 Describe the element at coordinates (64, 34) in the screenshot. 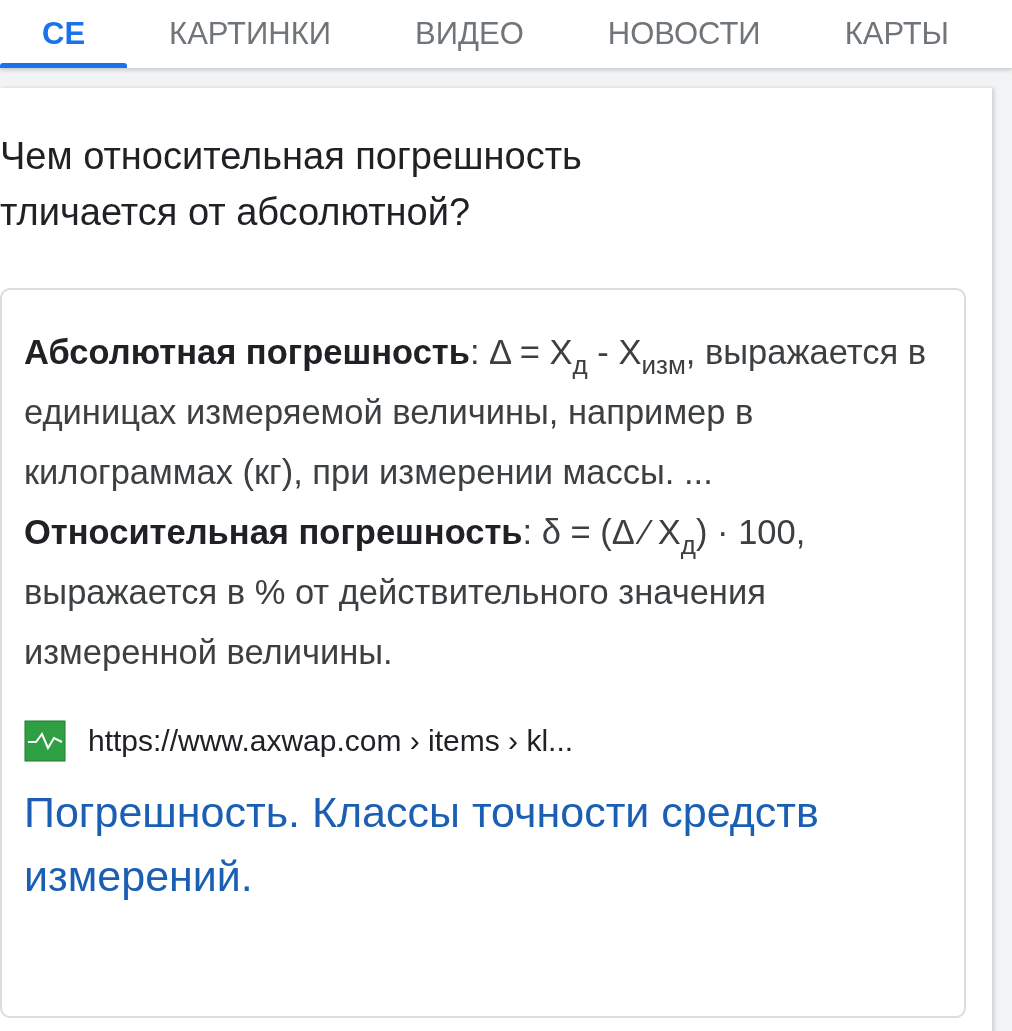

I see `tab: СЕ` at that location.